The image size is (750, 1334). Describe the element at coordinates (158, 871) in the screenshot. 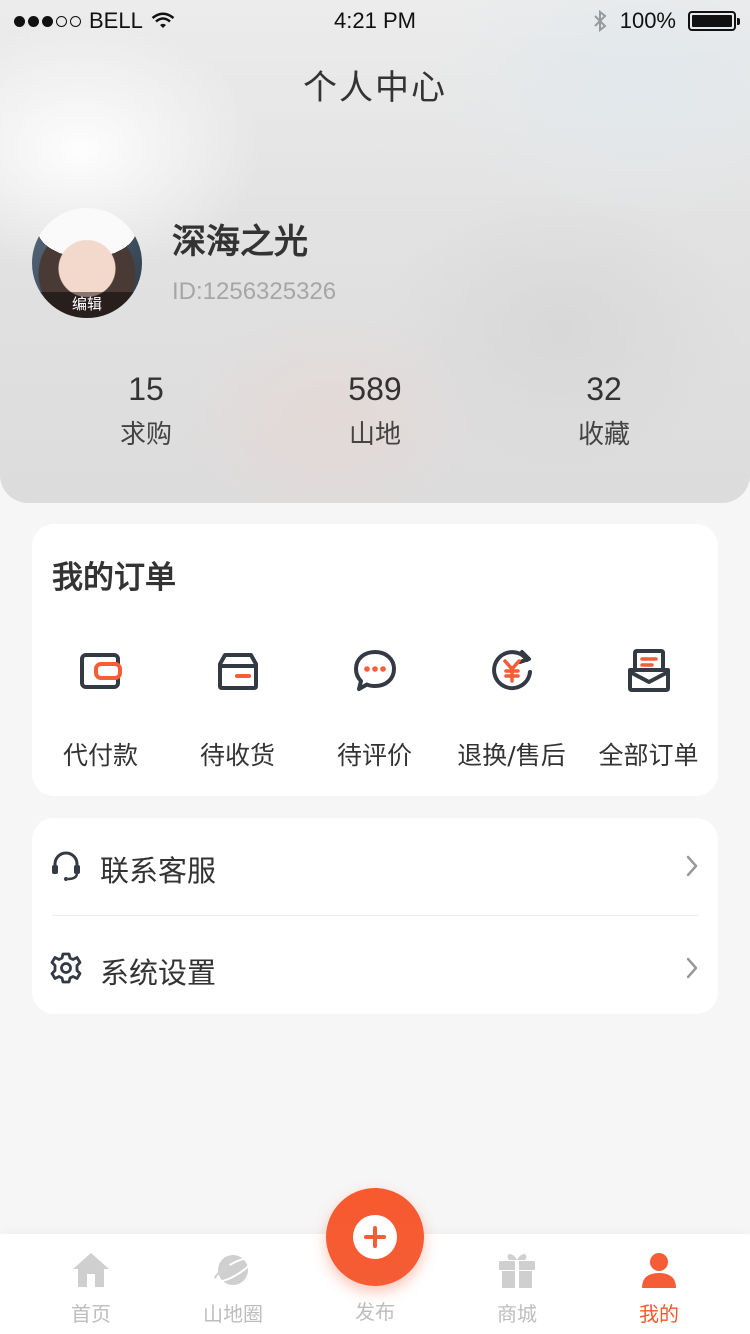

I see `menu-label: 联系客服` at that location.